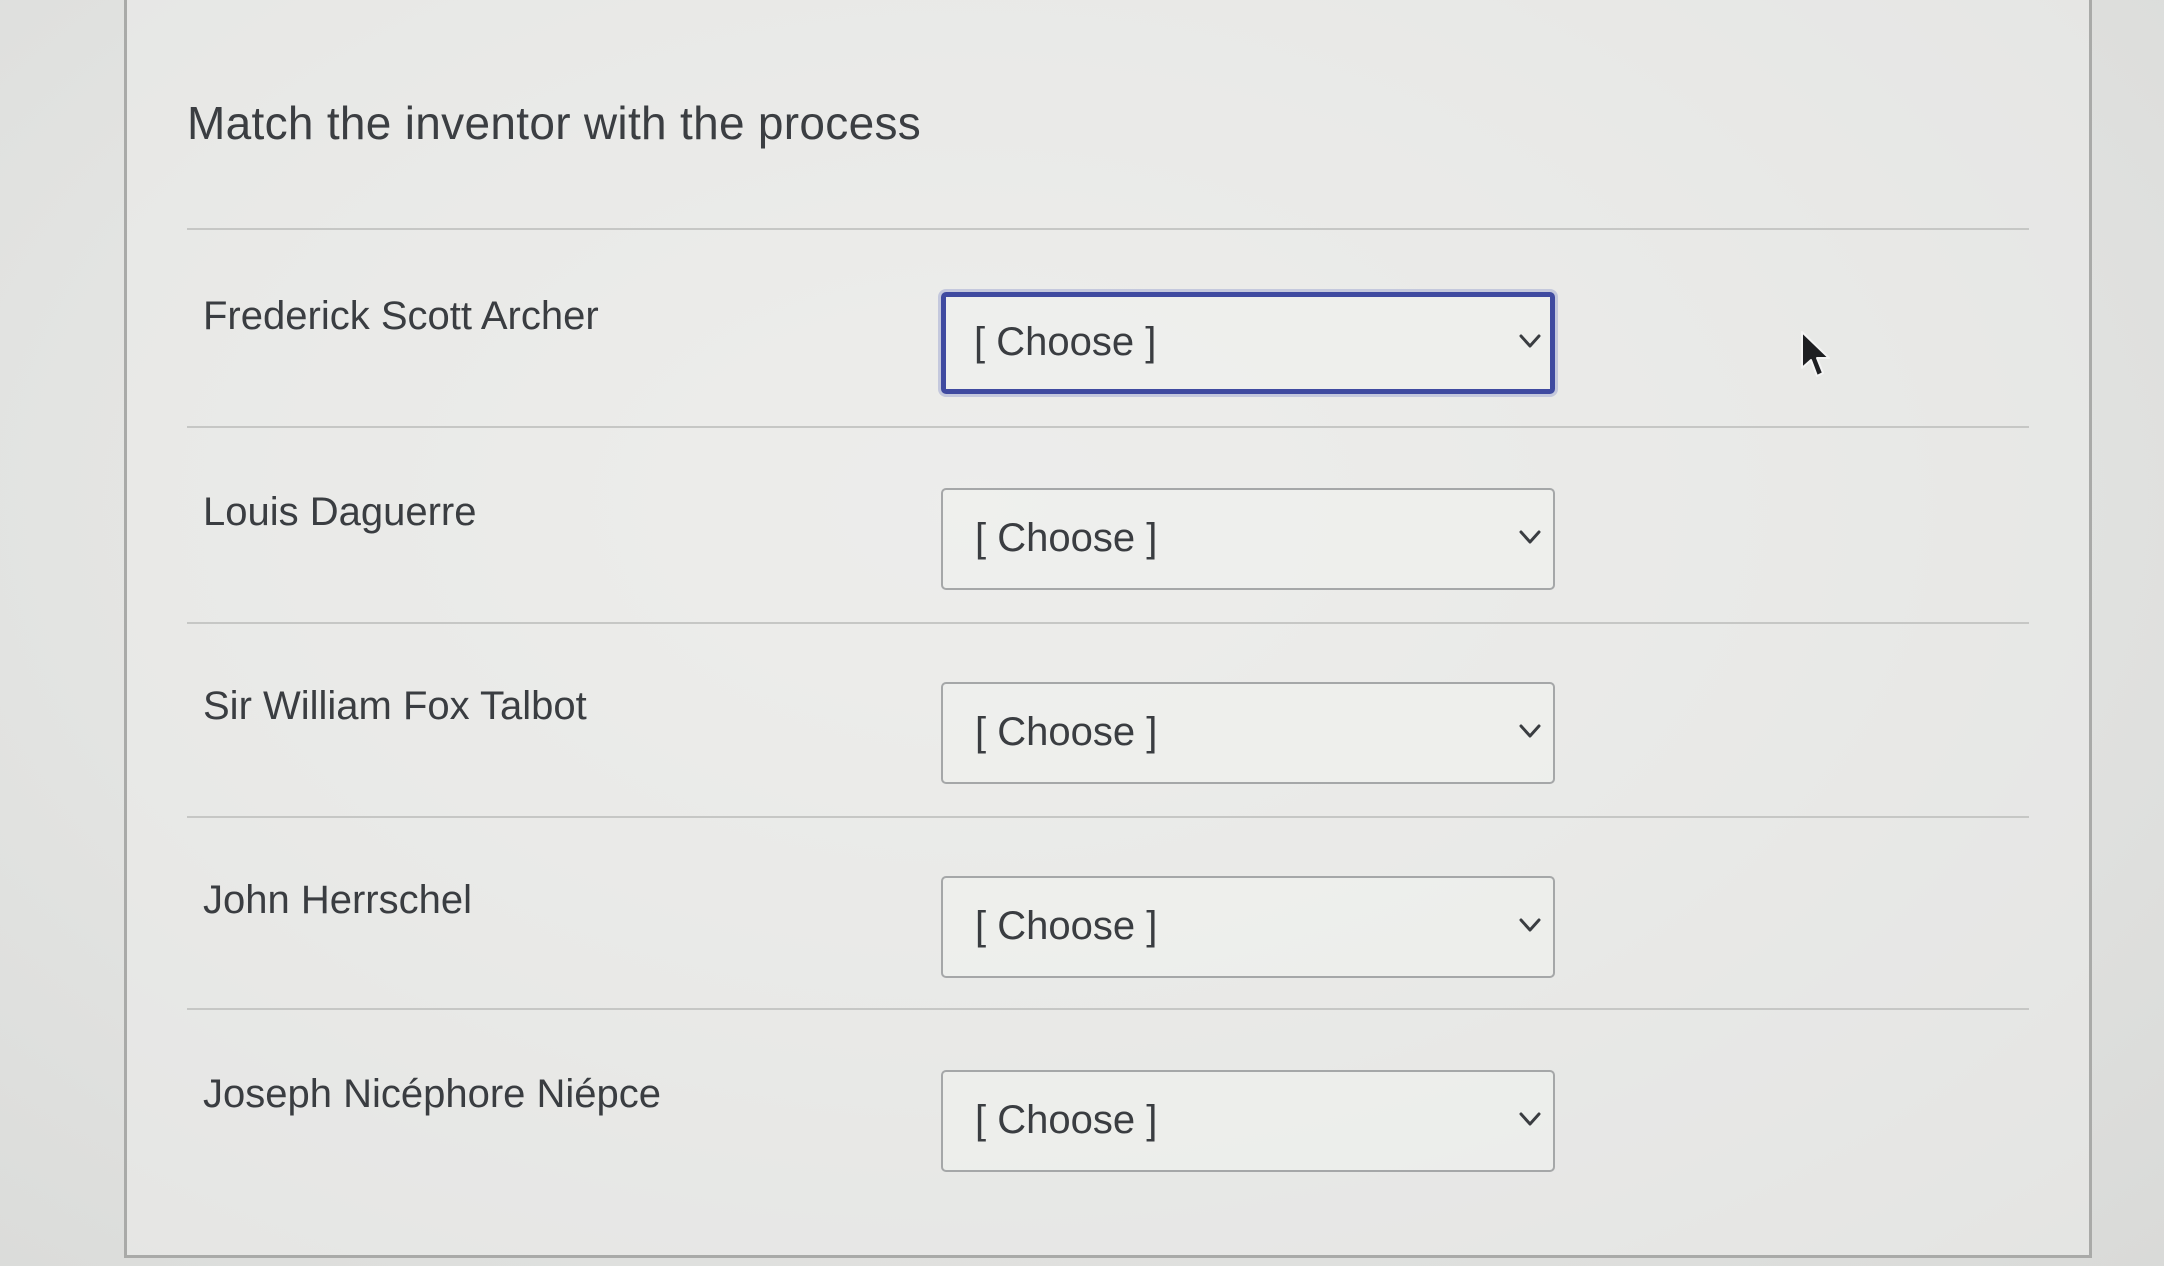  I want to click on match-row-4: John Herrschel [ Choose ], so click(1108, 909).